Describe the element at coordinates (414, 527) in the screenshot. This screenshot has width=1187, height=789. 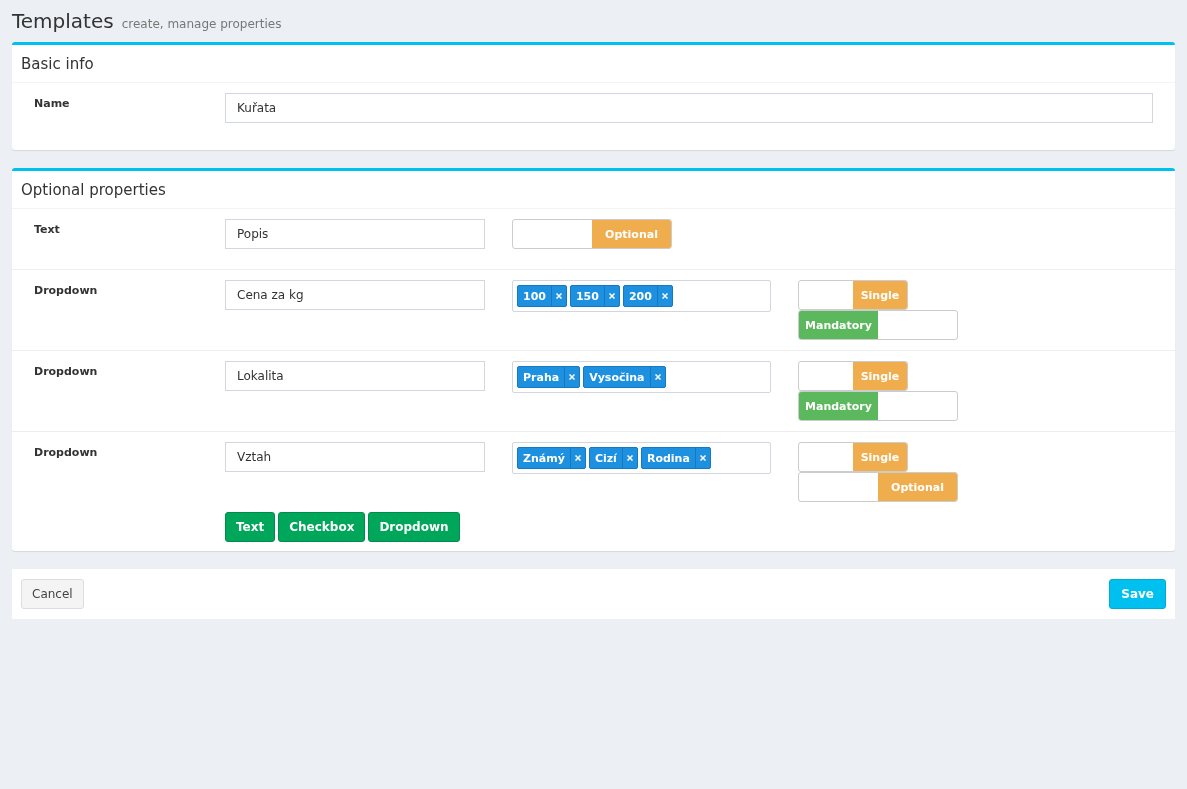
I see `add-property-button: Dropdown` at that location.